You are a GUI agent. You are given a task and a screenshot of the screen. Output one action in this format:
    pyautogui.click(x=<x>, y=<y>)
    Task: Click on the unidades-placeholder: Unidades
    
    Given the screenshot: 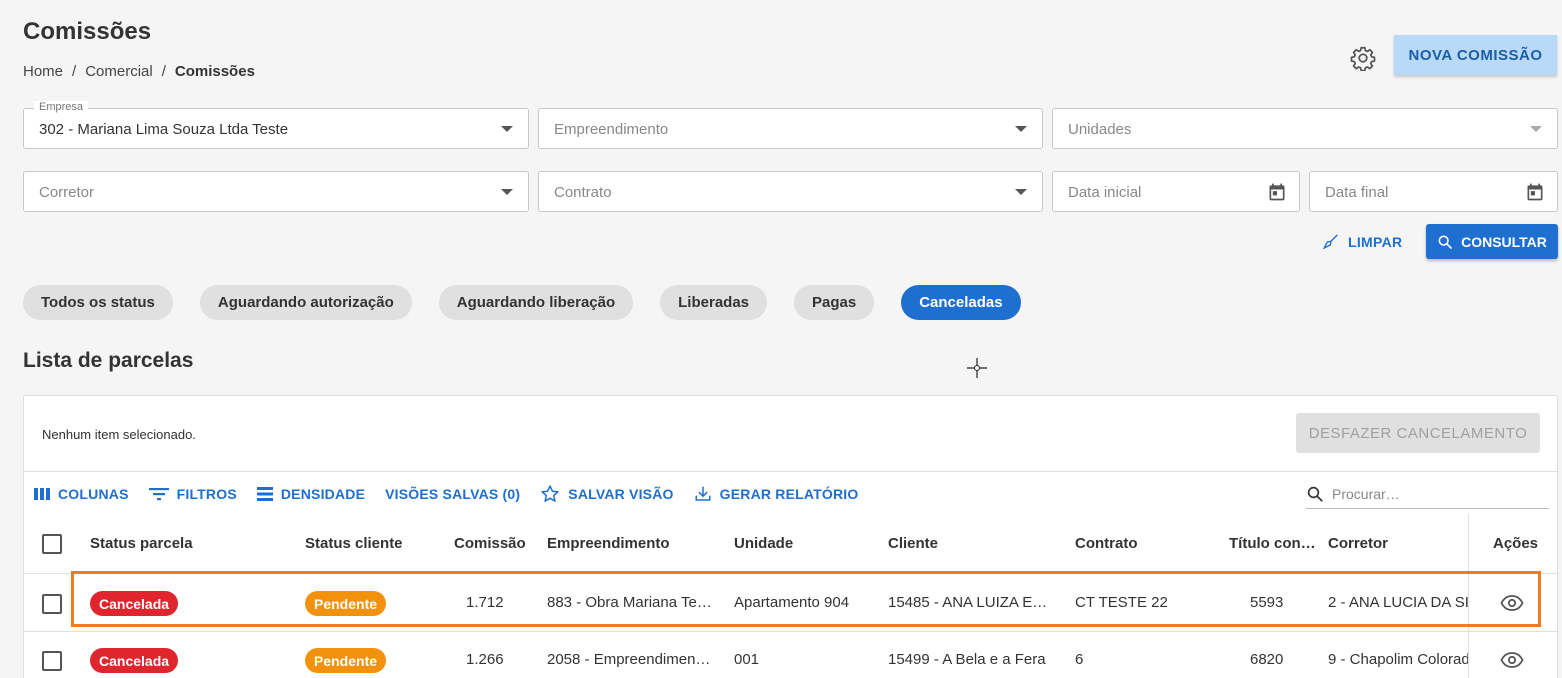 What is the action you would take?
    pyautogui.click(x=1100, y=129)
    